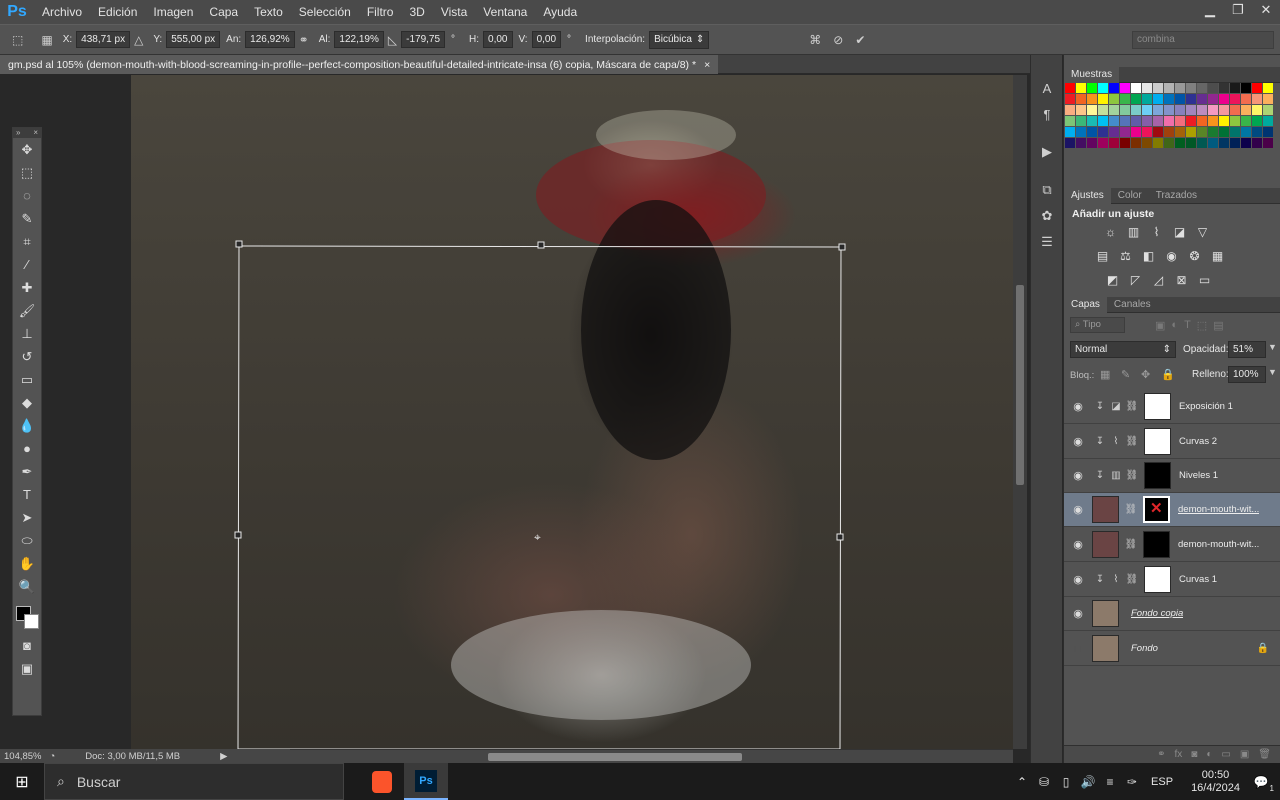  Describe the element at coordinates (842, 247) in the screenshot. I see `handle-top-right` at that location.